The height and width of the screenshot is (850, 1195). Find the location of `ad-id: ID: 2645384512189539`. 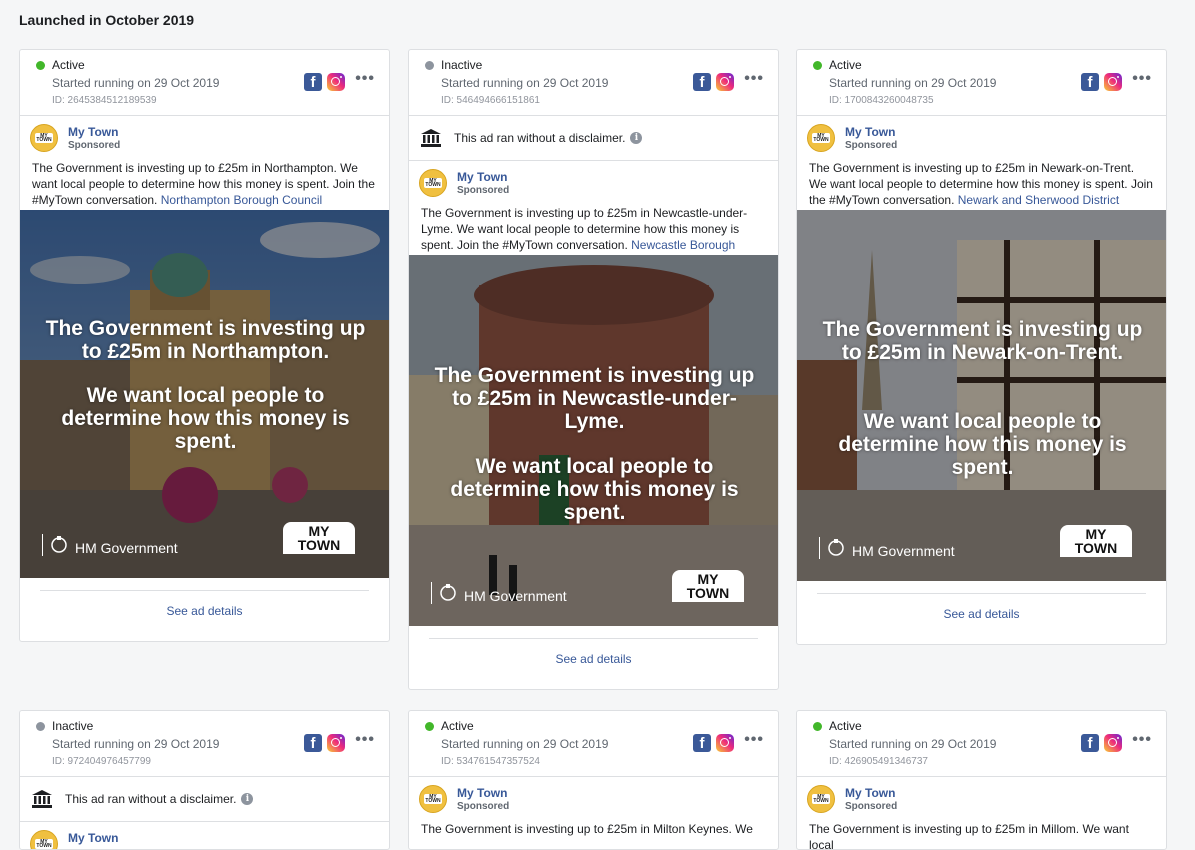

ad-id: ID: 2645384512189539 is located at coordinates (104, 100).